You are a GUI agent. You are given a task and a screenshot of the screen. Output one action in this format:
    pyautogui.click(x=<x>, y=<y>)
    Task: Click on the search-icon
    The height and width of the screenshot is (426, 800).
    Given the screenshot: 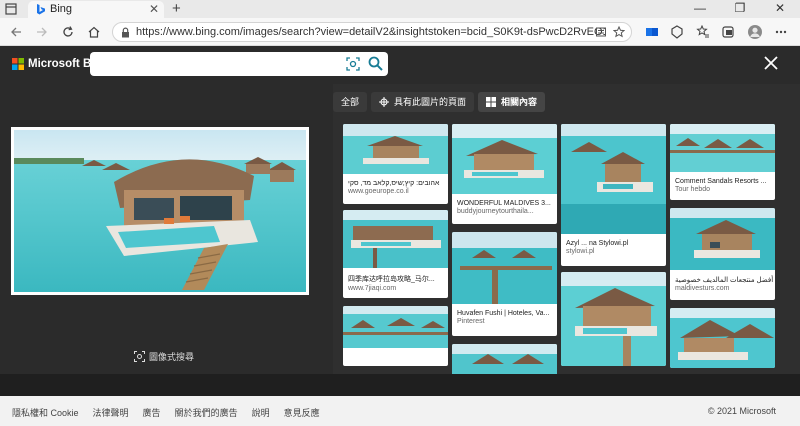 What is the action you would take?
    pyautogui.click(x=375, y=65)
    